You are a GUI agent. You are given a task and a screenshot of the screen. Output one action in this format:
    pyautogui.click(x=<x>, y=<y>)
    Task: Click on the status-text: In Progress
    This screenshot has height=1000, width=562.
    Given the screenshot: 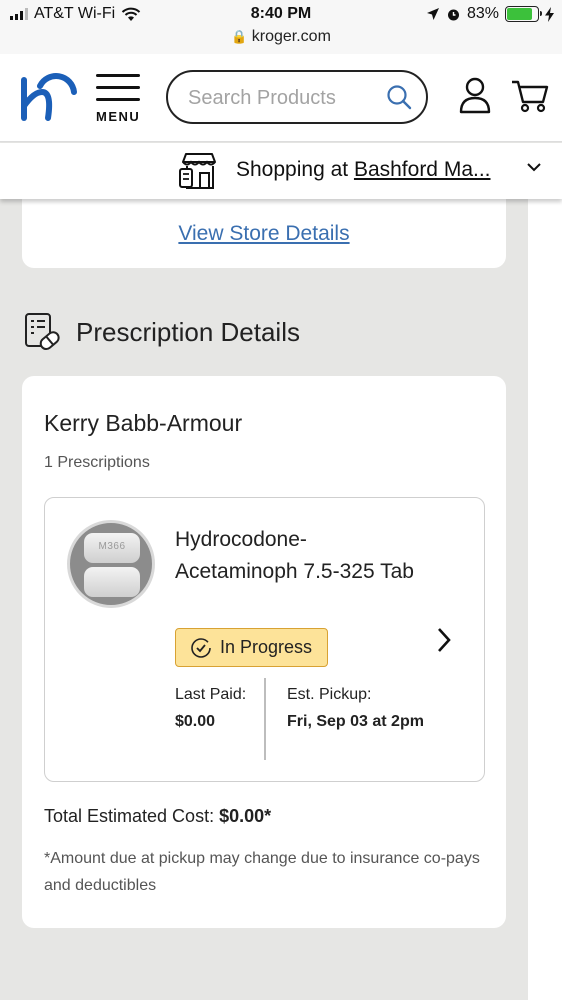 What is the action you would take?
    pyautogui.click(x=266, y=647)
    